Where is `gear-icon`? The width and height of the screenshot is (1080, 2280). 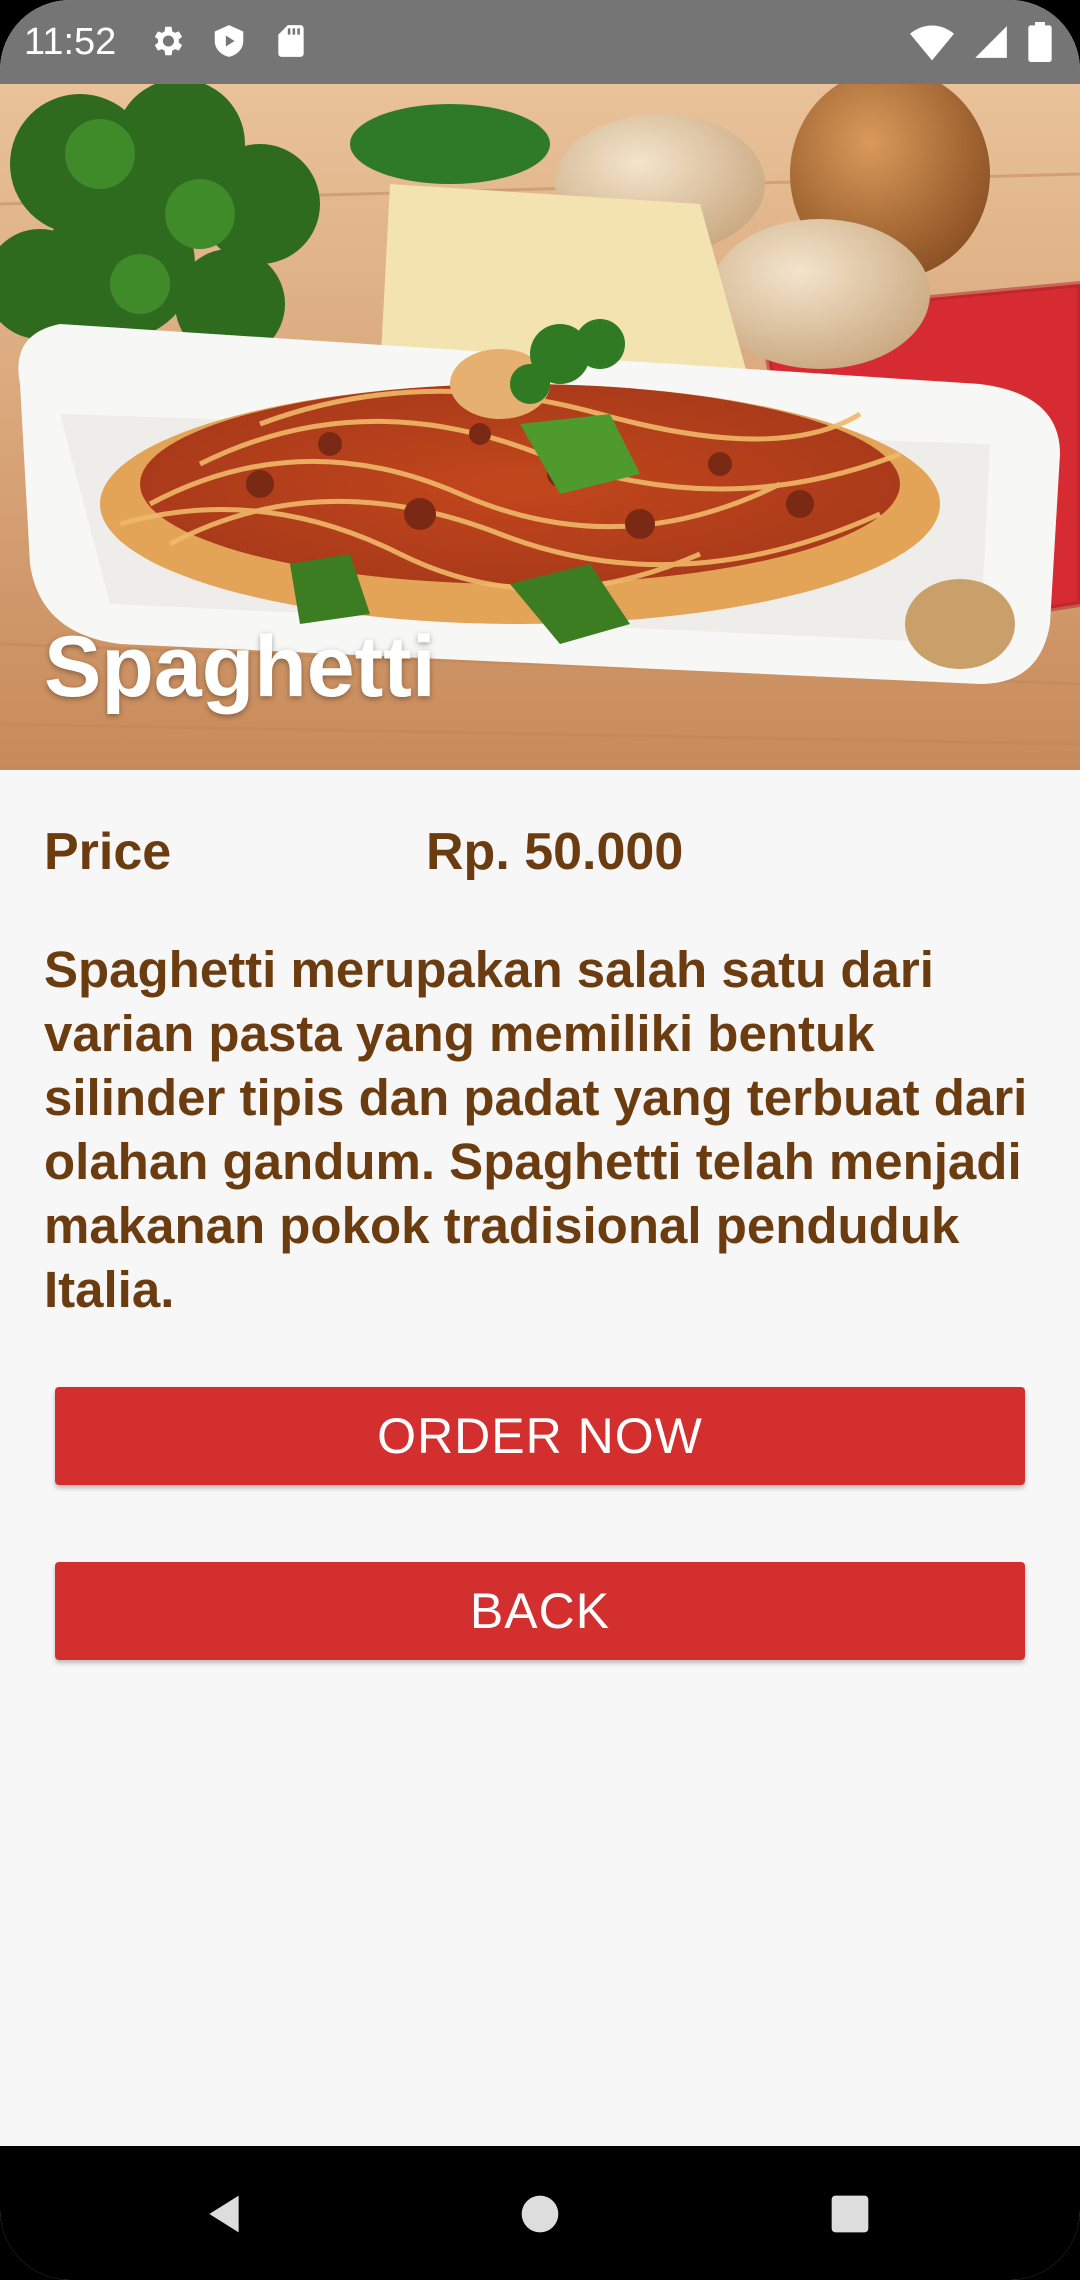 gear-icon is located at coordinates (167, 41).